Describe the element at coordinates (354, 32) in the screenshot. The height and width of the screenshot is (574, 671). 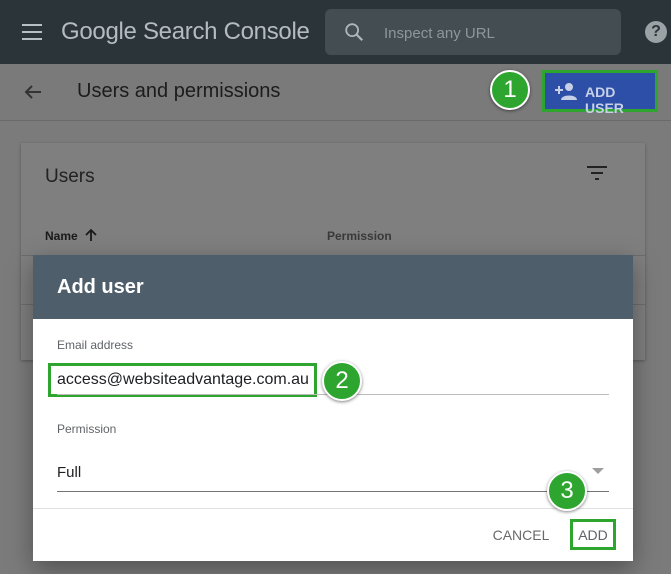
I see `search-icon` at that location.